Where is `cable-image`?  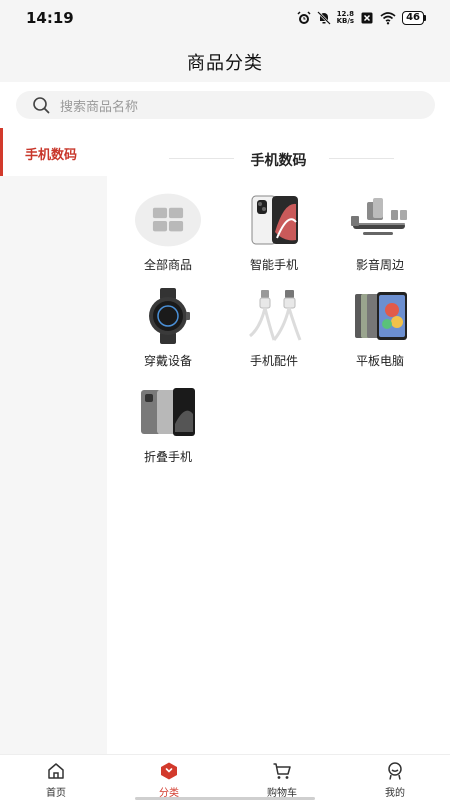 cable-image is located at coordinates (274, 316).